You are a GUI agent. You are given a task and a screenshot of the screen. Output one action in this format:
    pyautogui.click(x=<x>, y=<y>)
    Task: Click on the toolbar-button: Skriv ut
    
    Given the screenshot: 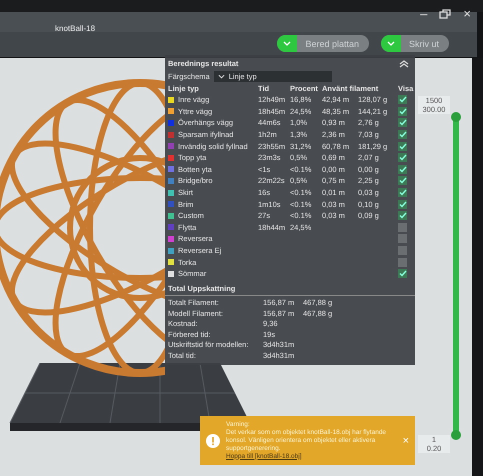 What is the action you would take?
    pyautogui.click(x=414, y=43)
    